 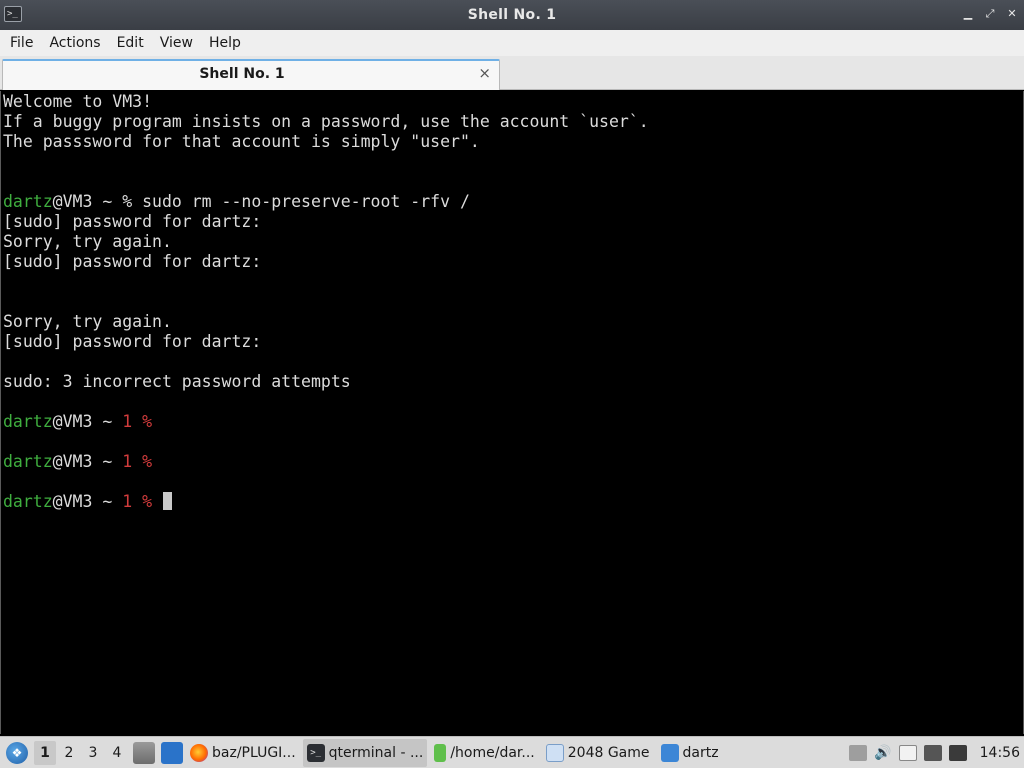 I want to click on window-title: Shell No. 1, so click(x=512, y=15).